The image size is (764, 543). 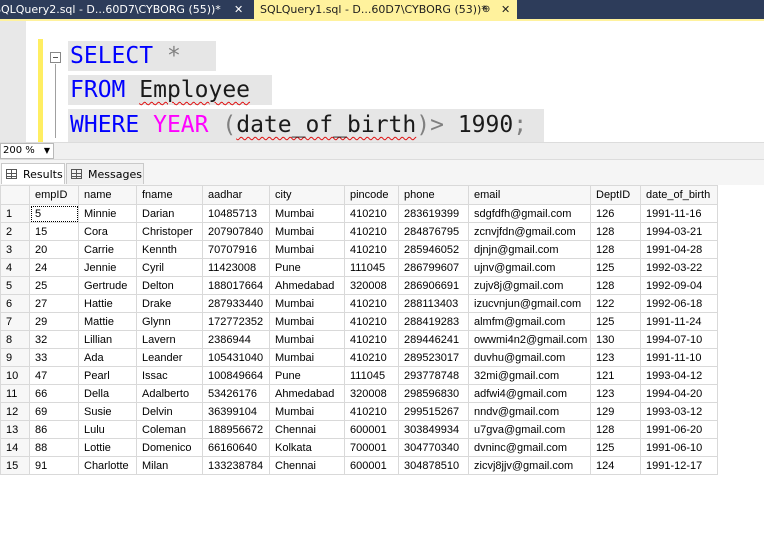 I want to click on row-number: 15, so click(x=15, y=465).